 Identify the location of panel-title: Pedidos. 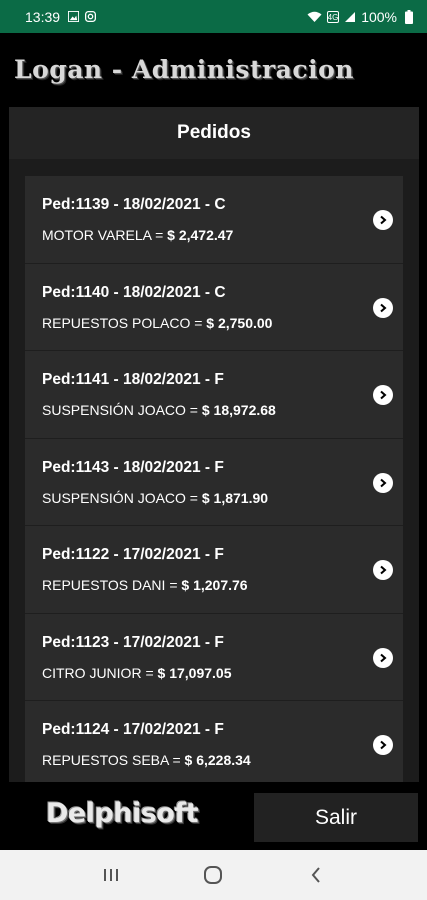
(214, 133).